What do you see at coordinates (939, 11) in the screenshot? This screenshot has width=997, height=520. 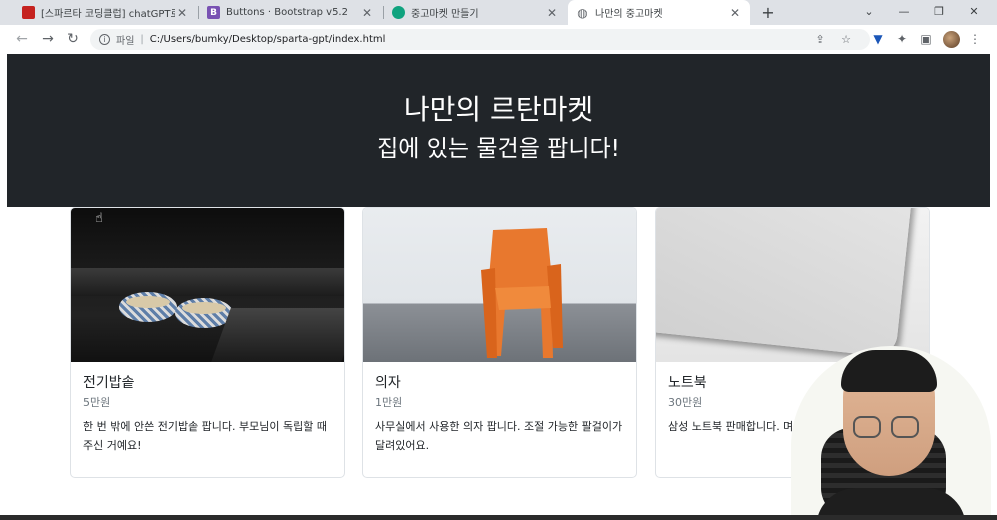 I see `maximize-icon: ❐` at bounding box center [939, 11].